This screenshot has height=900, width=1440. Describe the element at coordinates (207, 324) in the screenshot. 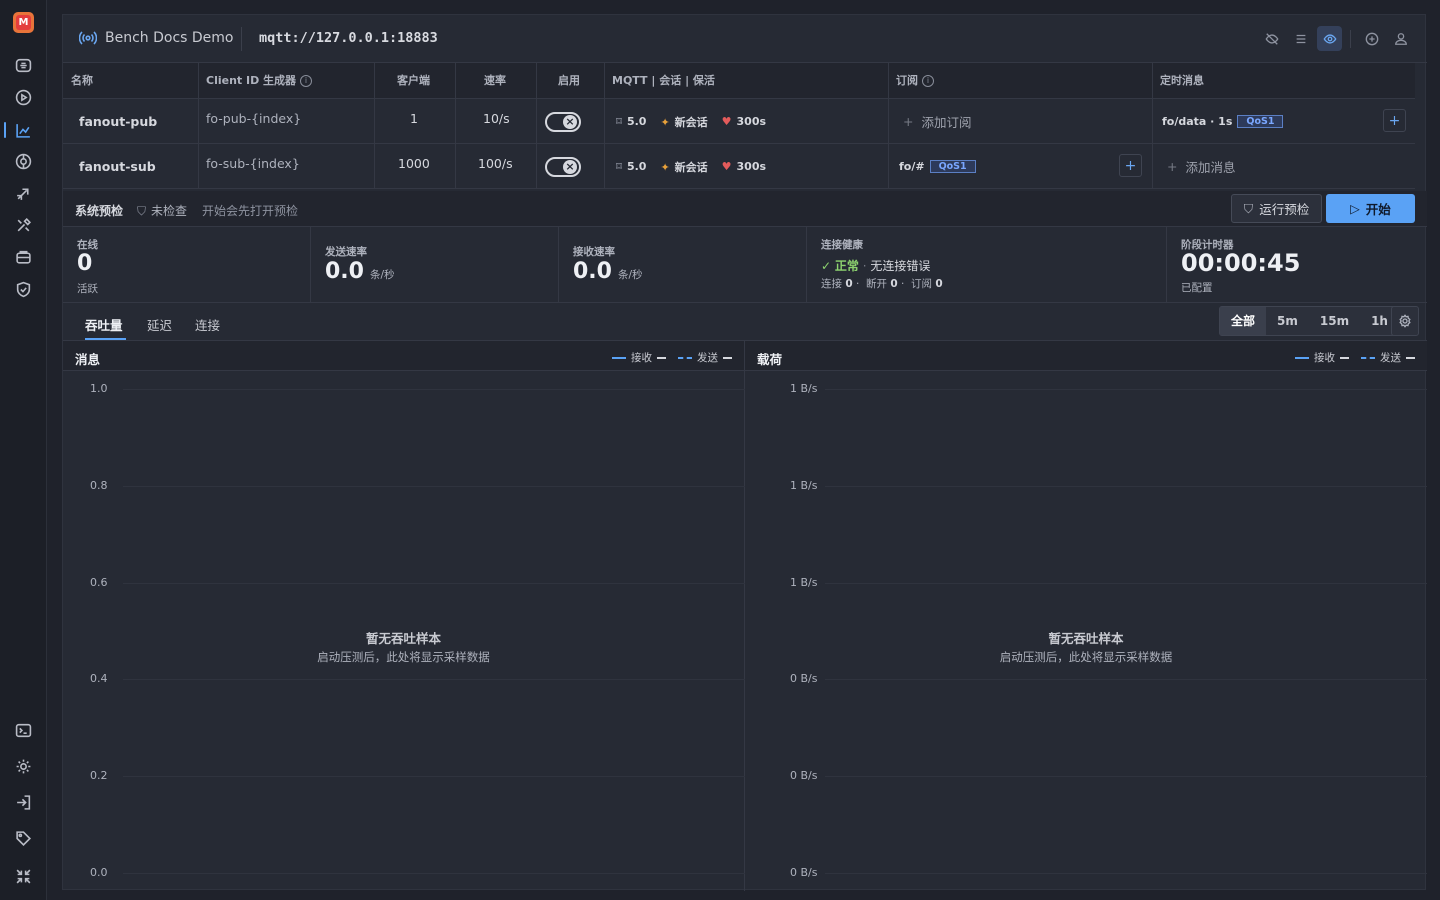

I see `tab-connections: 连接` at that location.